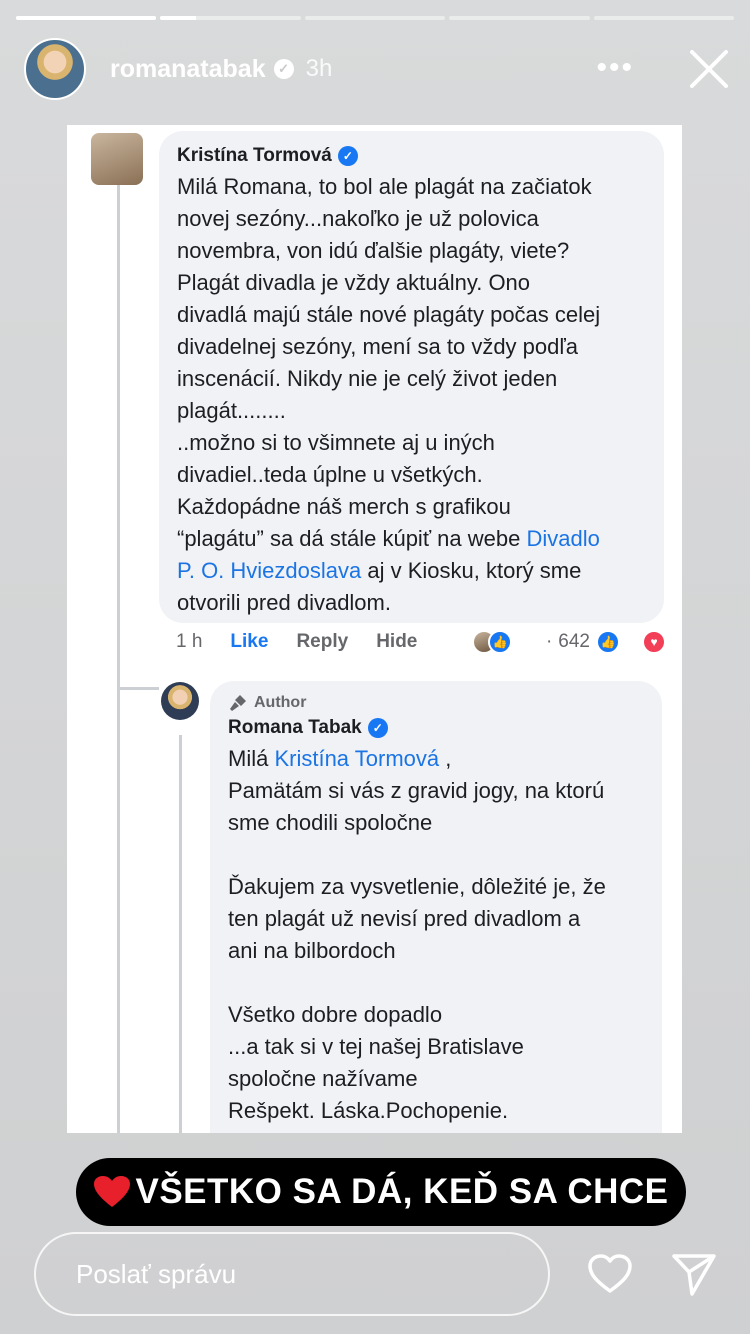  Describe the element at coordinates (295, 728) in the screenshot. I see `reply-author-name: Romana Tabak` at that location.